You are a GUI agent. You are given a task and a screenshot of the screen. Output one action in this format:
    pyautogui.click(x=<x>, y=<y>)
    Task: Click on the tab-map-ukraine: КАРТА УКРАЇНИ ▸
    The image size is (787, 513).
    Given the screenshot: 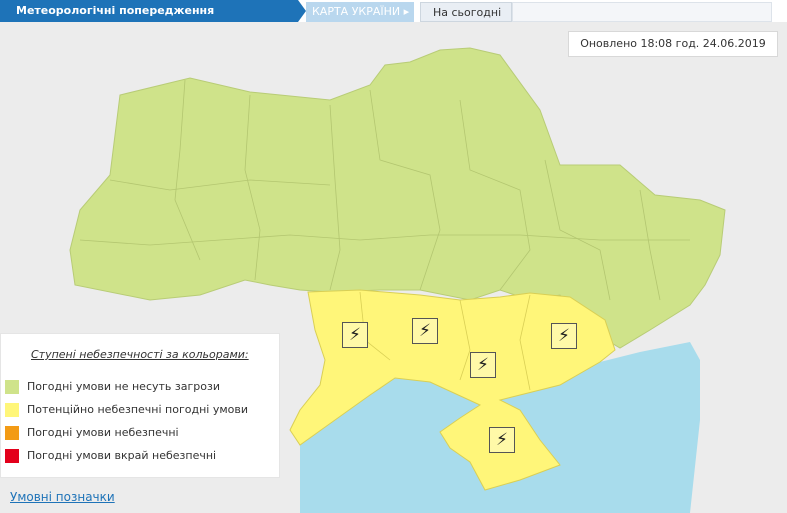 What is the action you would take?
    pyautogui.click(x=360, y=12)
    